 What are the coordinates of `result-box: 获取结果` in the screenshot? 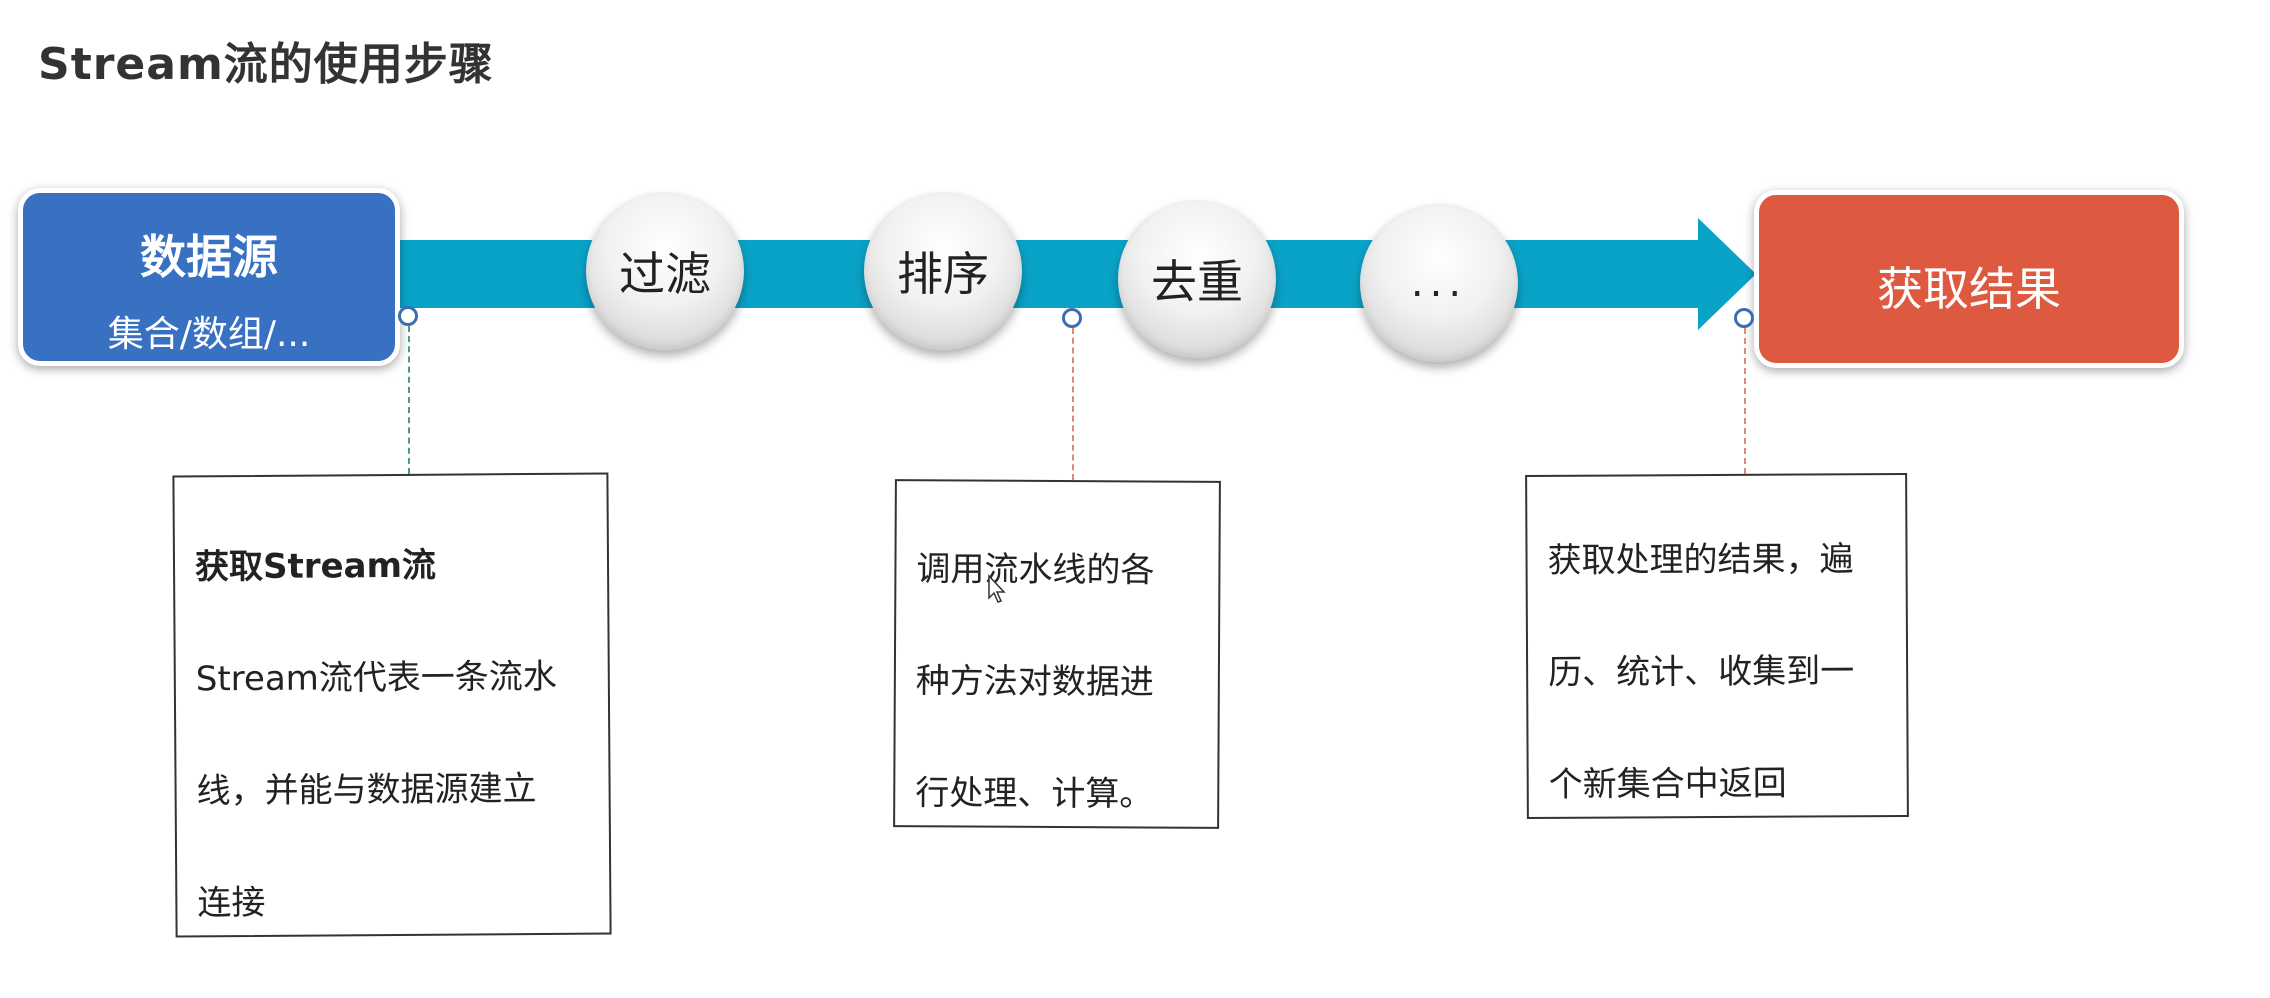 It's located at (1969, 279).